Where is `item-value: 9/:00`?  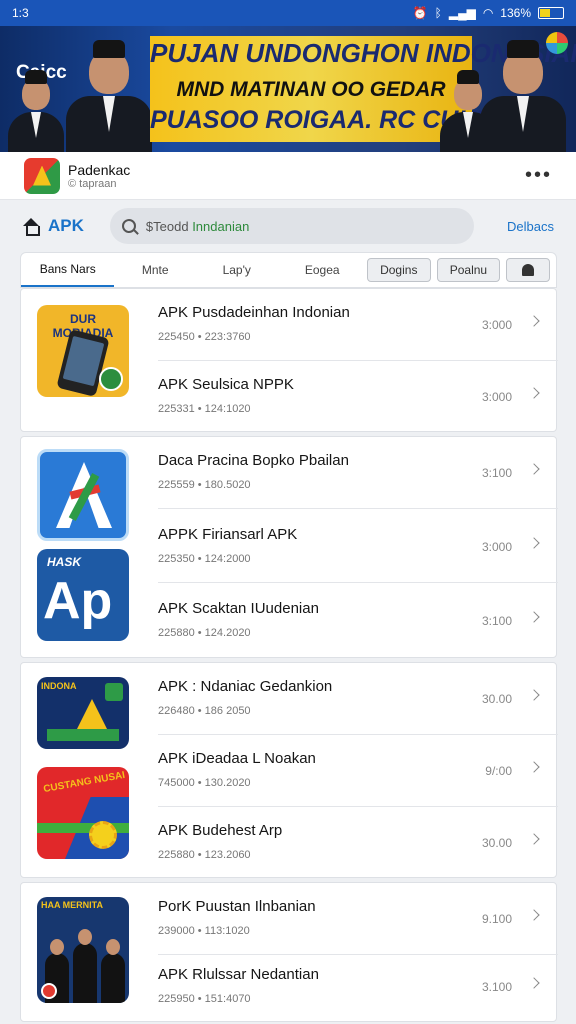
item-value: 9/:00 is located at coordinates (498, 771).